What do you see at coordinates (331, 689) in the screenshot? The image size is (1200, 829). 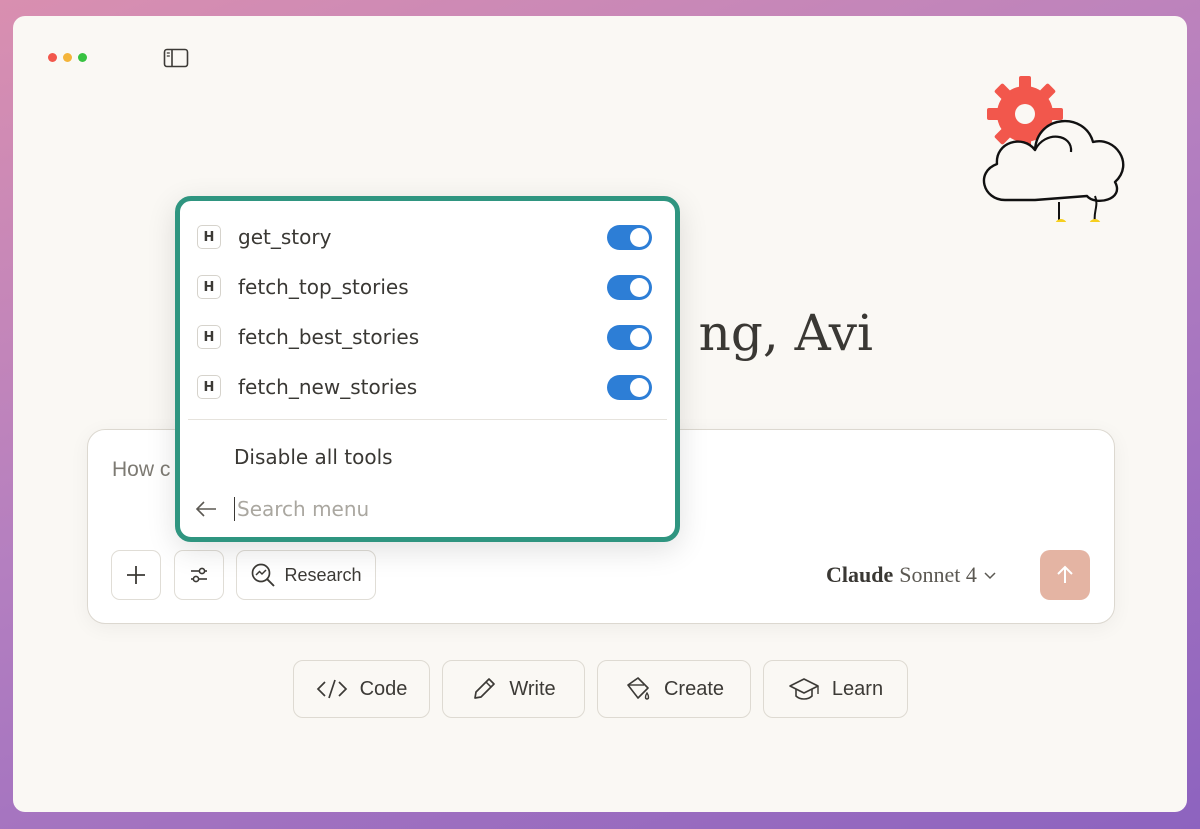 I see `code-icon` at bounding box center [331, 689].